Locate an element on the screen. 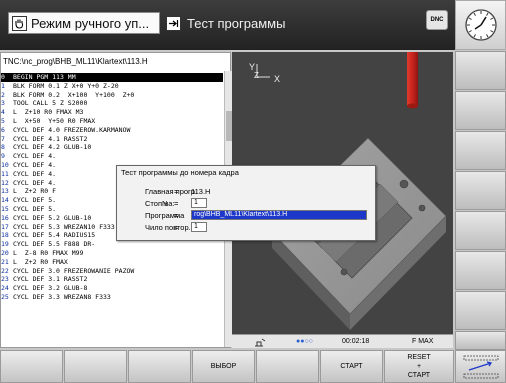 The width and height of the screenshot is (506, 383). program-line: 9 CYCL DEF 4. is located at coordinates (112, 156).